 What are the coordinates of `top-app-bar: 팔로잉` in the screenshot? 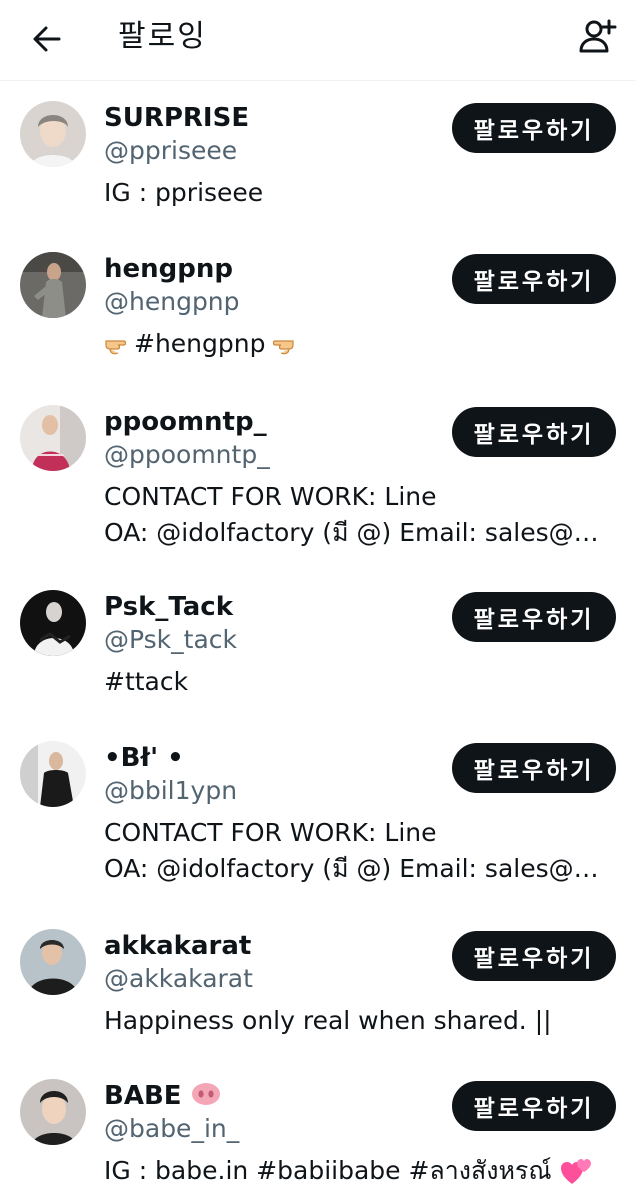 It's located at (318, 40).